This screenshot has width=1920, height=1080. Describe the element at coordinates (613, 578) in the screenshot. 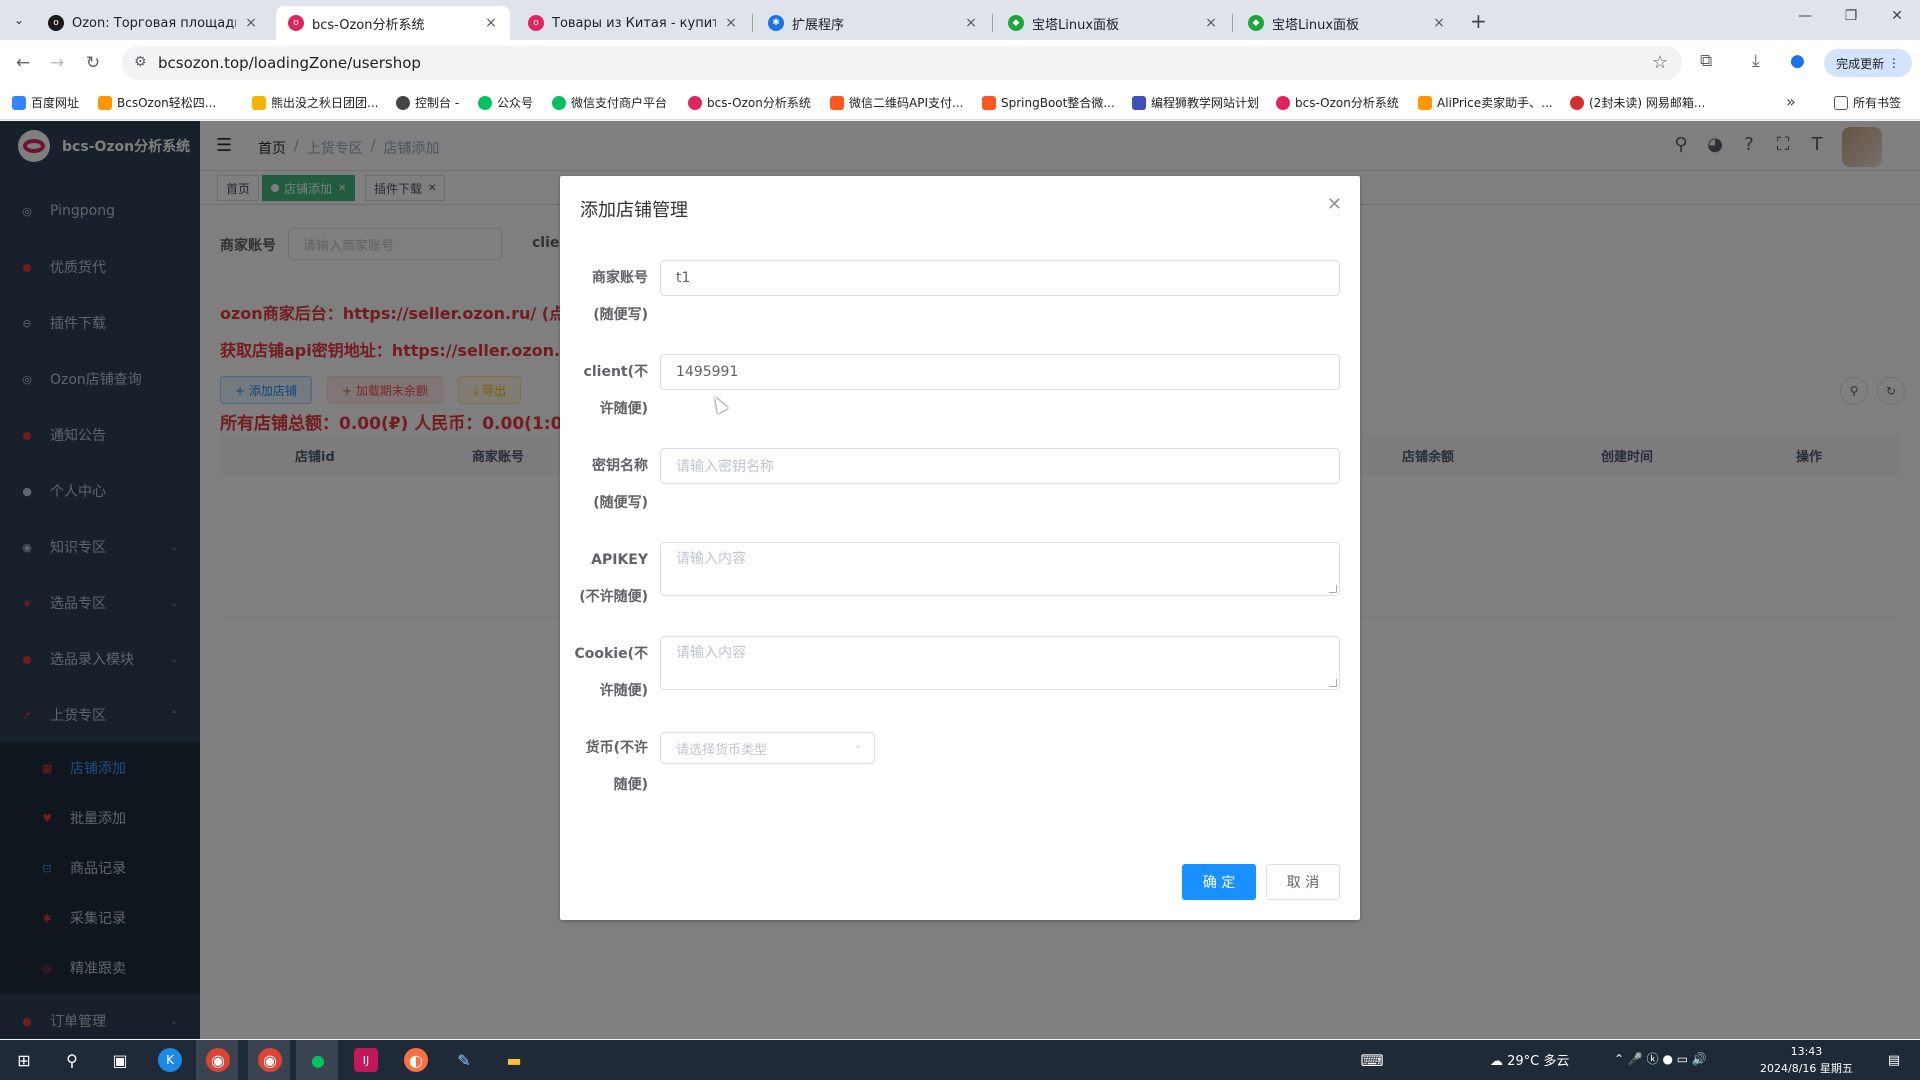

I see `field-label-apikey: APIKEY (不许随便)` at that location.